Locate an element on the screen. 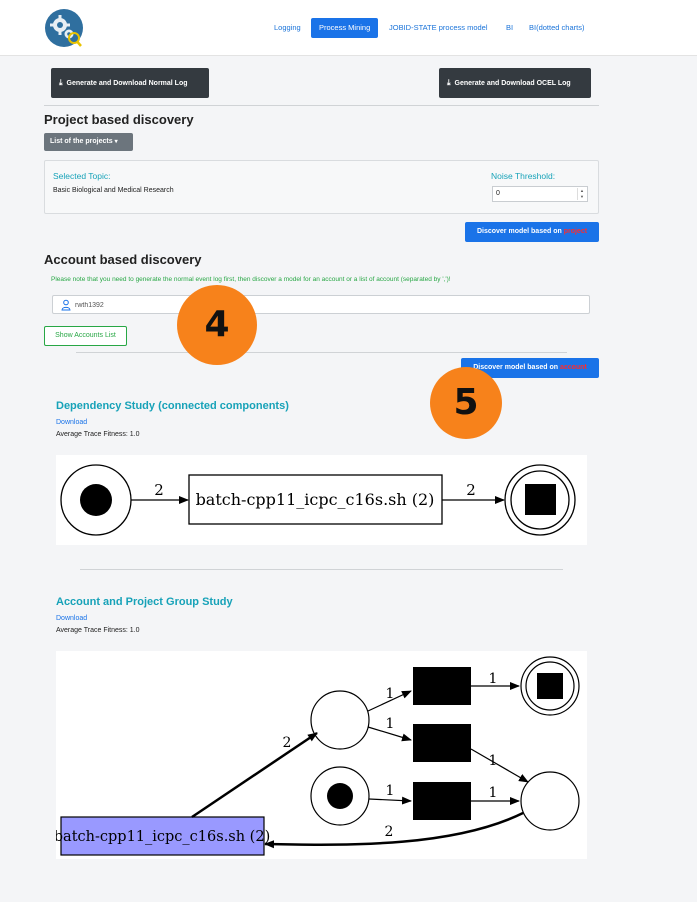 The width and height of the screenshot is (697, 902). show-accounts-button: Show Accounts List is located at coordinates (85, 336).